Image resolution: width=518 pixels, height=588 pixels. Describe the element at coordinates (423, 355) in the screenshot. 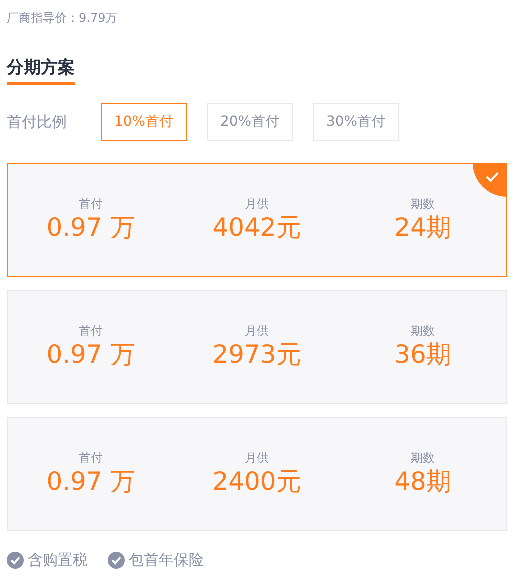

I see `plan-field-value: 36期` at that location.